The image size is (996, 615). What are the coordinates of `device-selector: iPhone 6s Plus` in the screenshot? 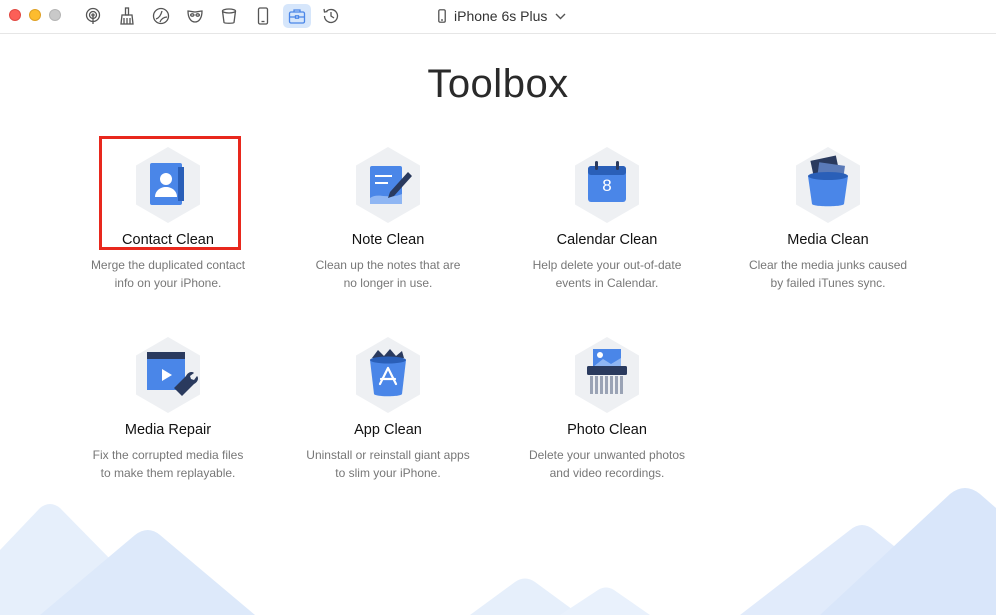 It's located at (502, 16).